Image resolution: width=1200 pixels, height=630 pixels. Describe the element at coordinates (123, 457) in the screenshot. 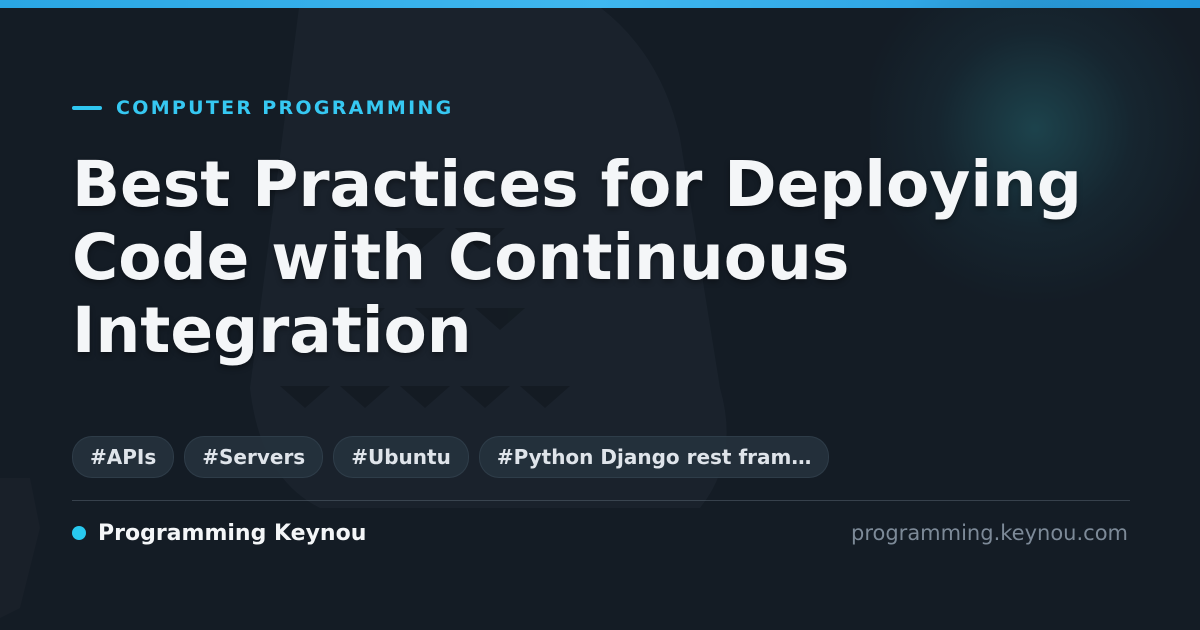

I see `tag-apis: #APIs` at that location.